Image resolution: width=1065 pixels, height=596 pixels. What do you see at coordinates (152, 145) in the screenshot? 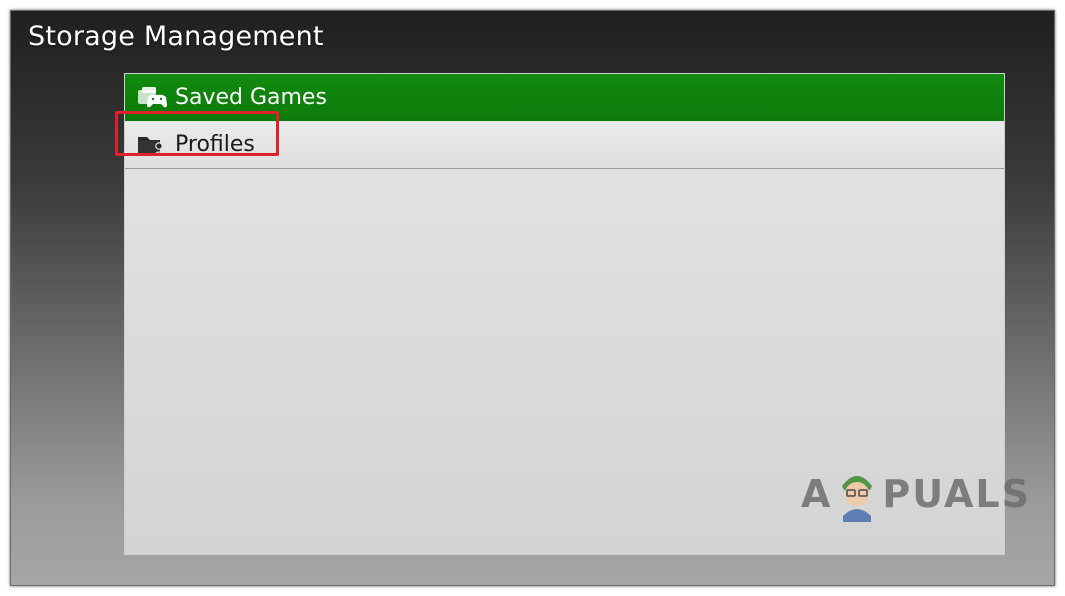
I see `profiles-icon` at bounding box center [152, 145].